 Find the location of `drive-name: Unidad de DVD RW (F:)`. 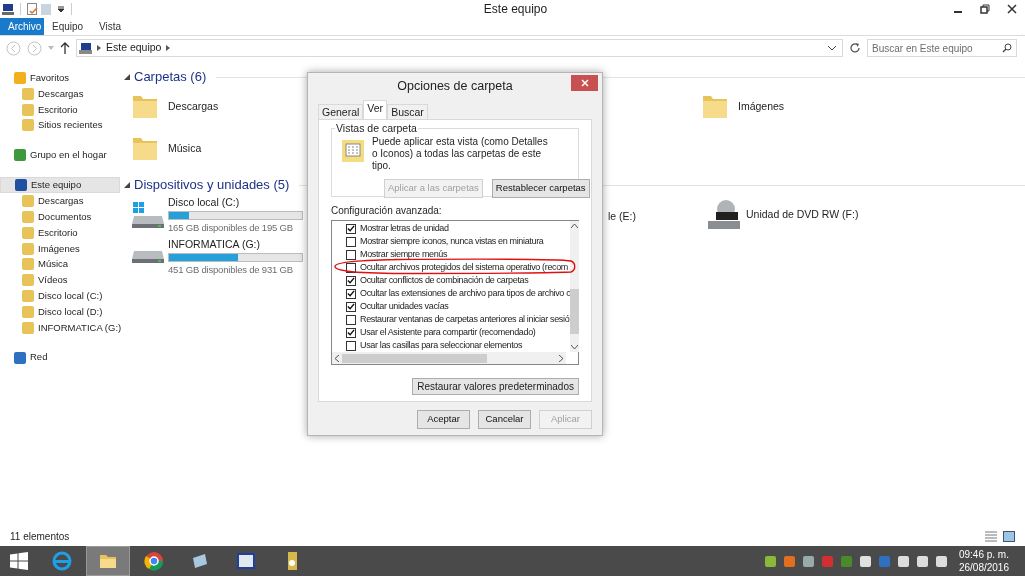

drive-name: Unidad de DVD RW (F:) is located at coordinates (802, 215).